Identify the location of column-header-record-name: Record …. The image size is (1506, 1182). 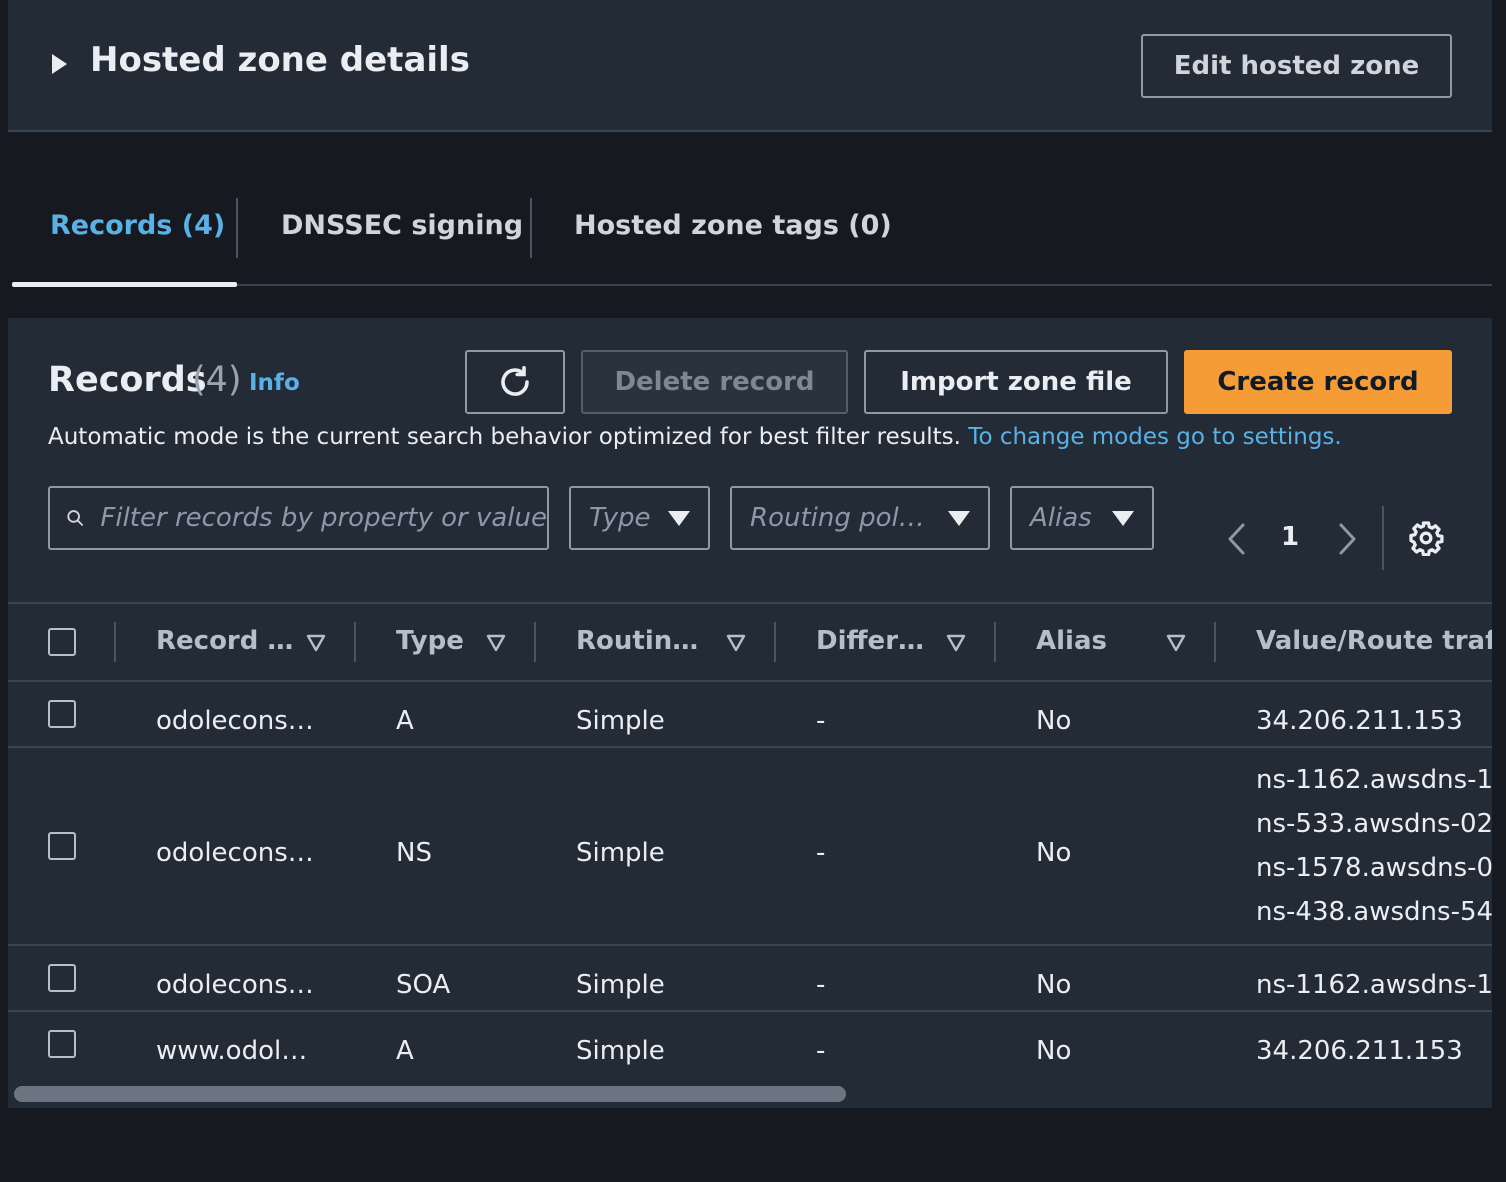
(224, 641).